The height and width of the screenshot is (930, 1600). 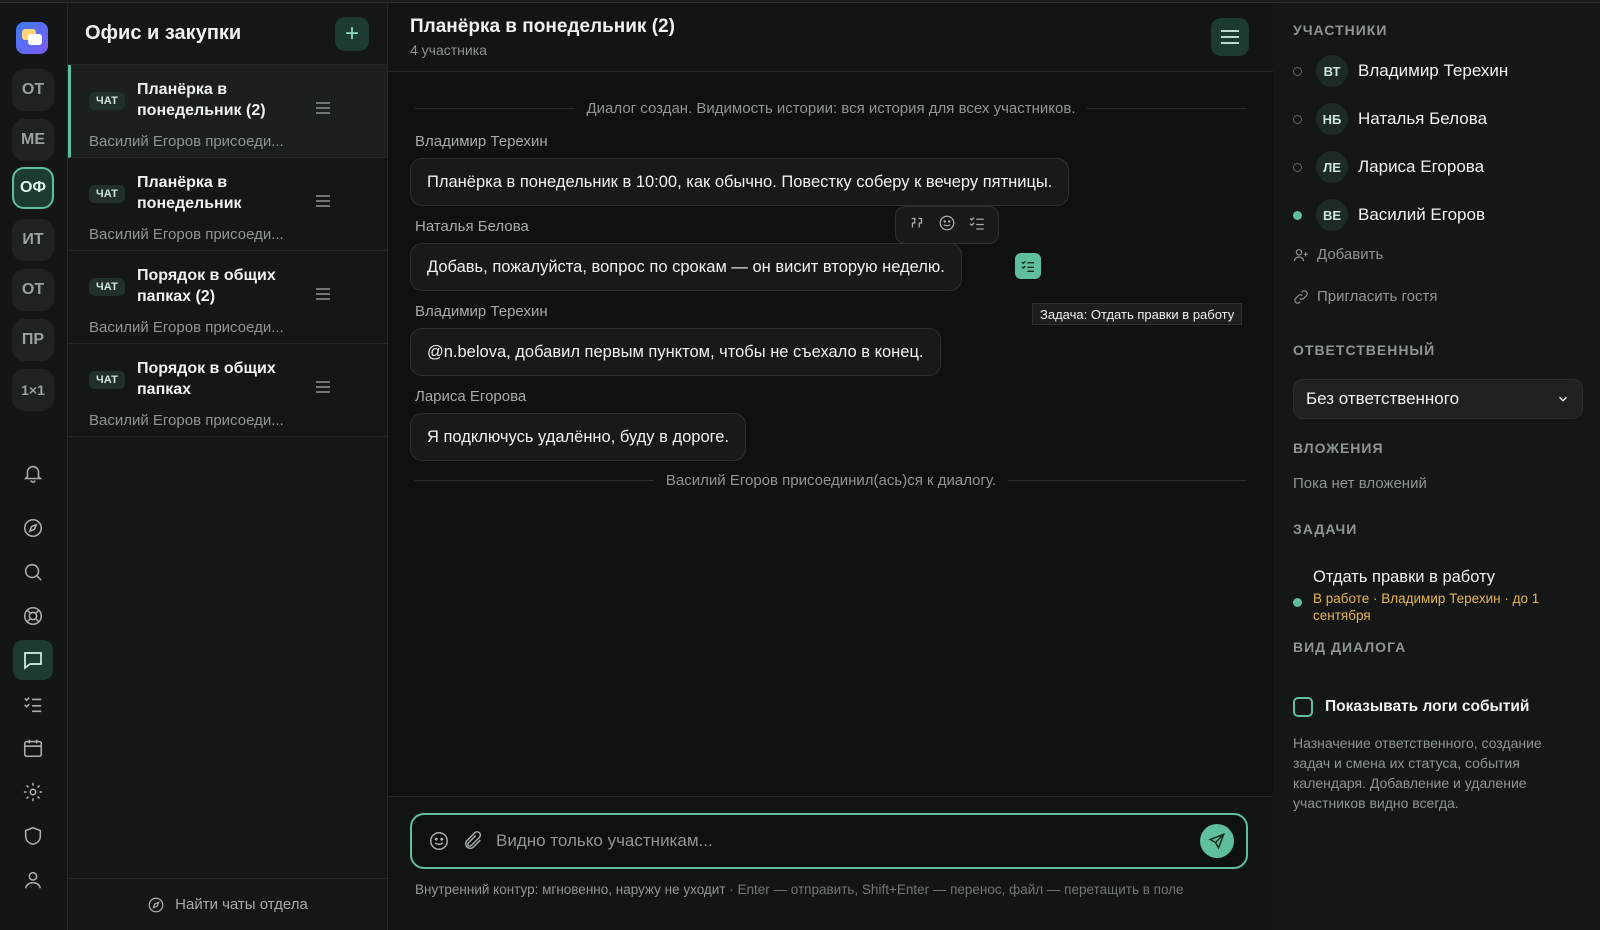 I want to click on add-member-button: Добавить, so click(x=1338, y=254).